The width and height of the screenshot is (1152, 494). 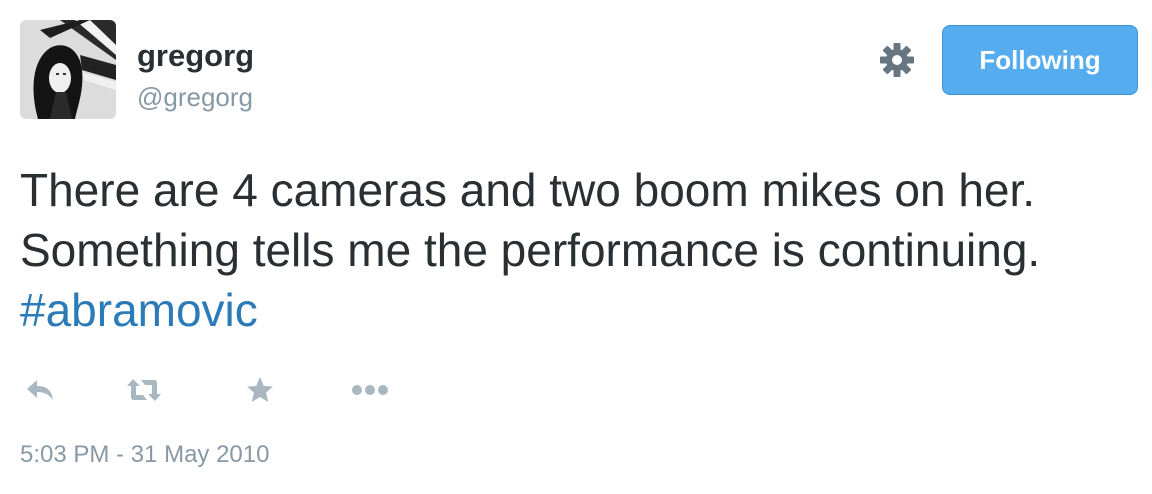 I want to click on retweet-icon, so click(x=144, y=390).